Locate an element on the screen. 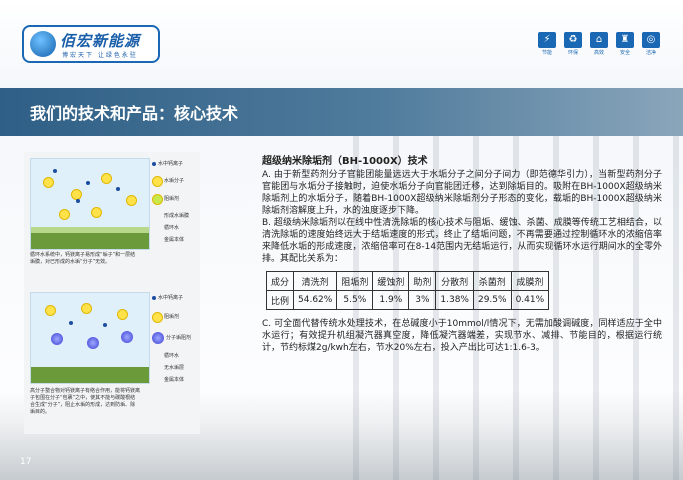 The height and width of the screenshot is (480, 683). page-number: 17 is located at coordinates (26, 462).